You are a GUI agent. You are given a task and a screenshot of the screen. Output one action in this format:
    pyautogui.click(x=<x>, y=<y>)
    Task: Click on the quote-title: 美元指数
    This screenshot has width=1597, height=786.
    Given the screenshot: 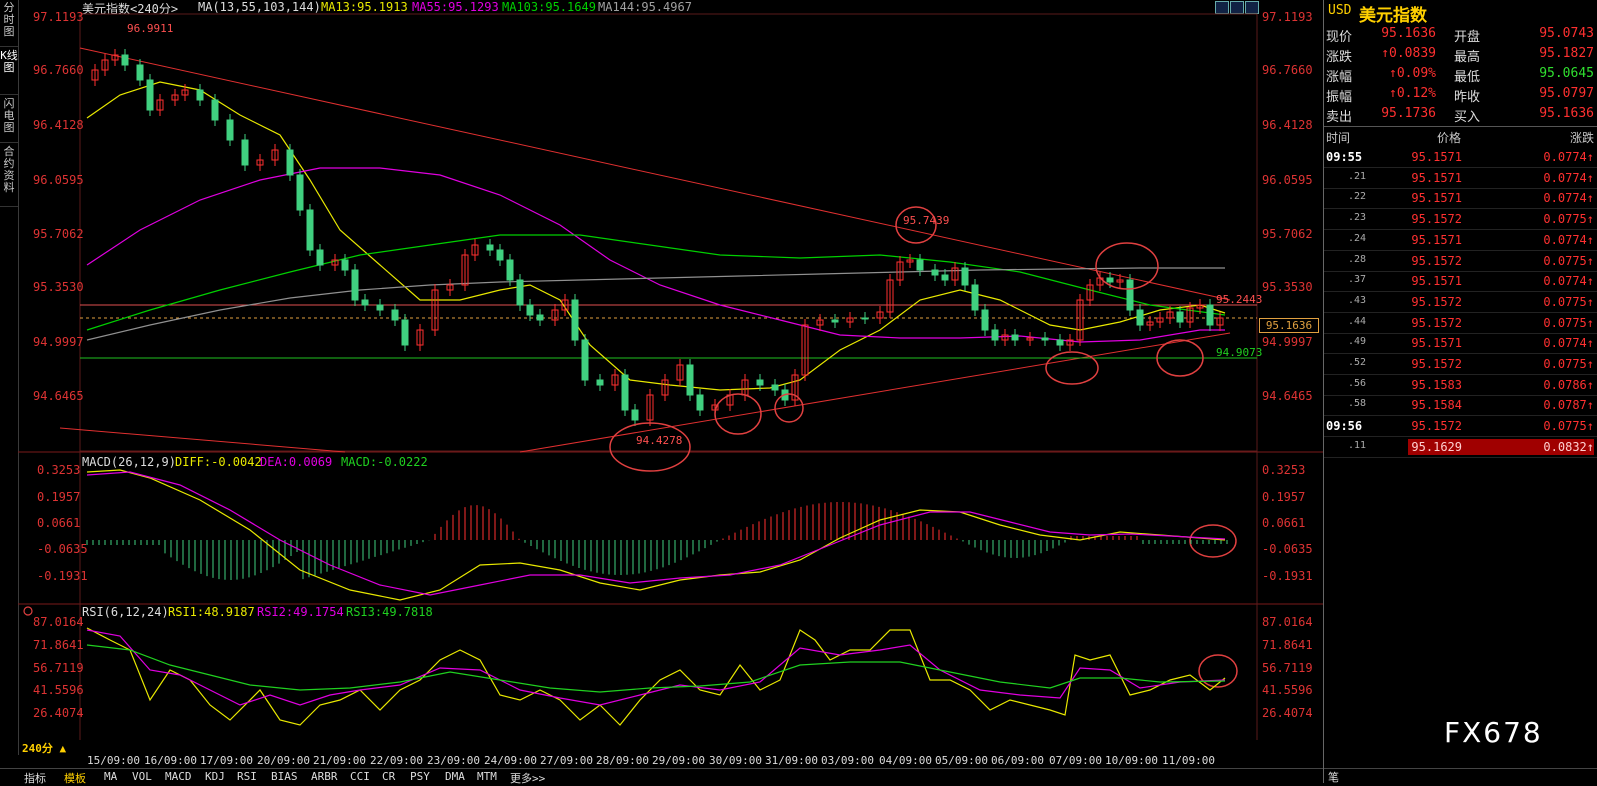 What is the action you would take?
    pyautogui.click(x=1393, y=16)
    